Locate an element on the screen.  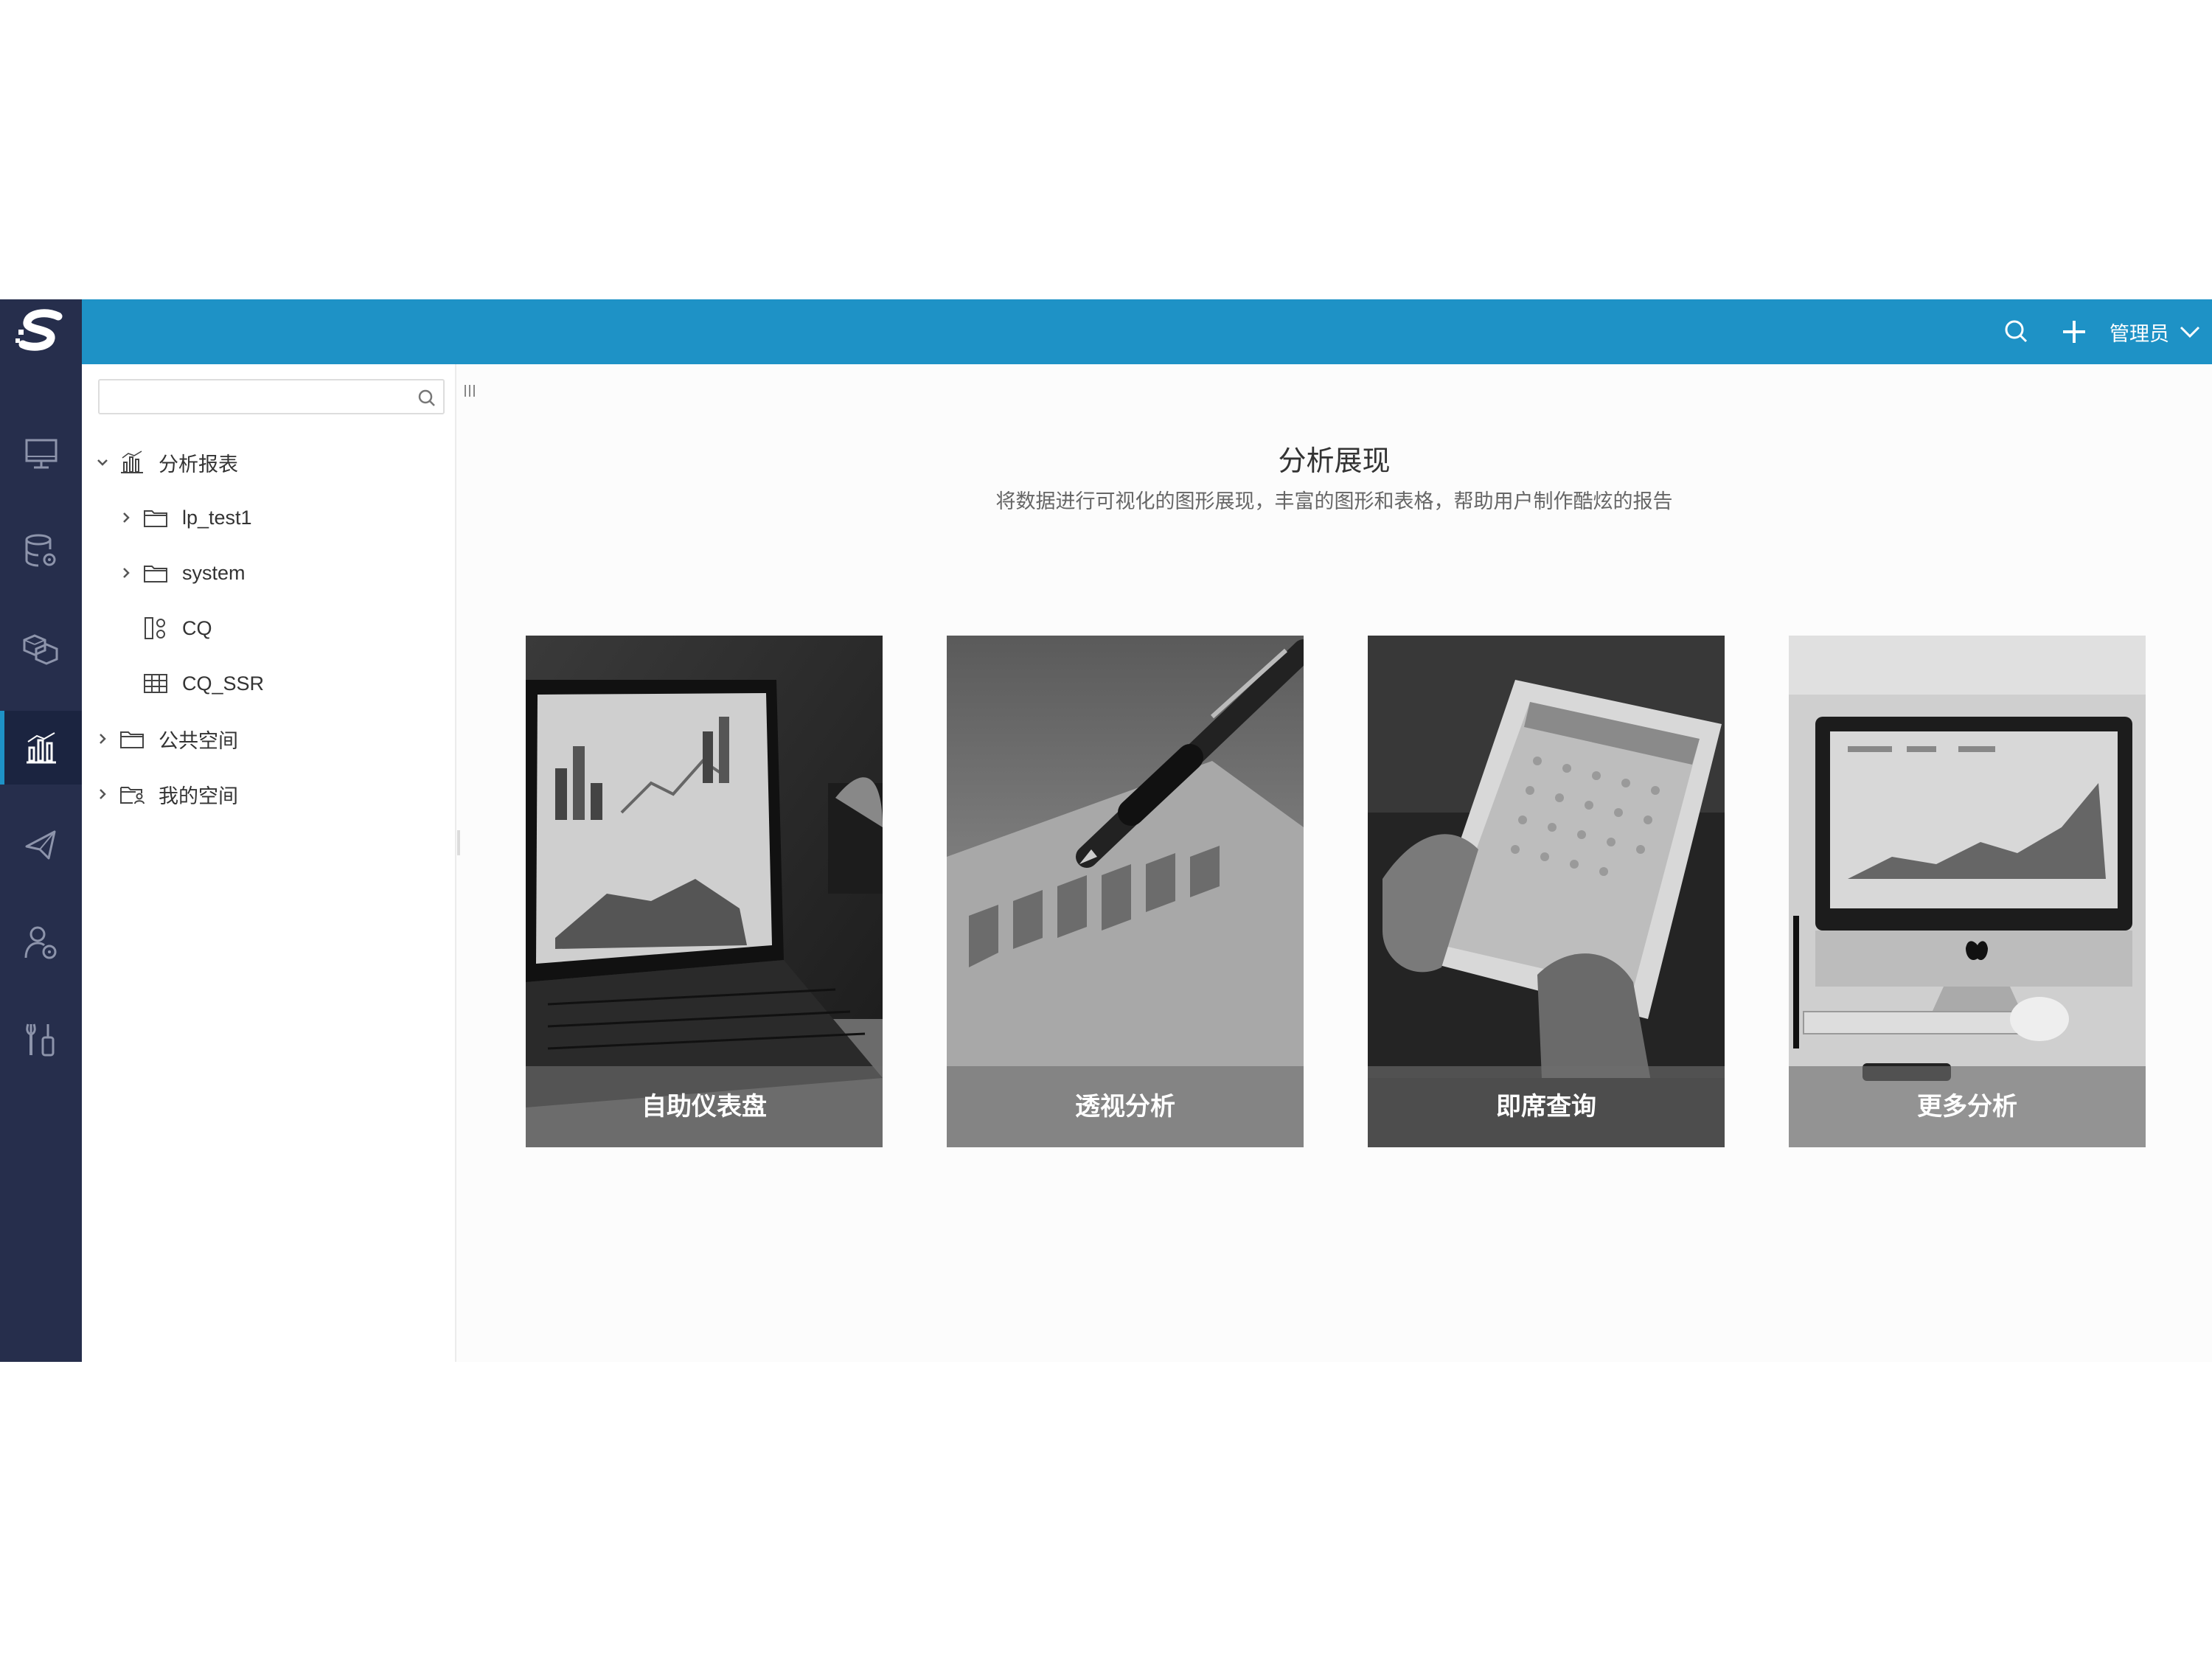
grip-icon is located at coordinates (470, 391).